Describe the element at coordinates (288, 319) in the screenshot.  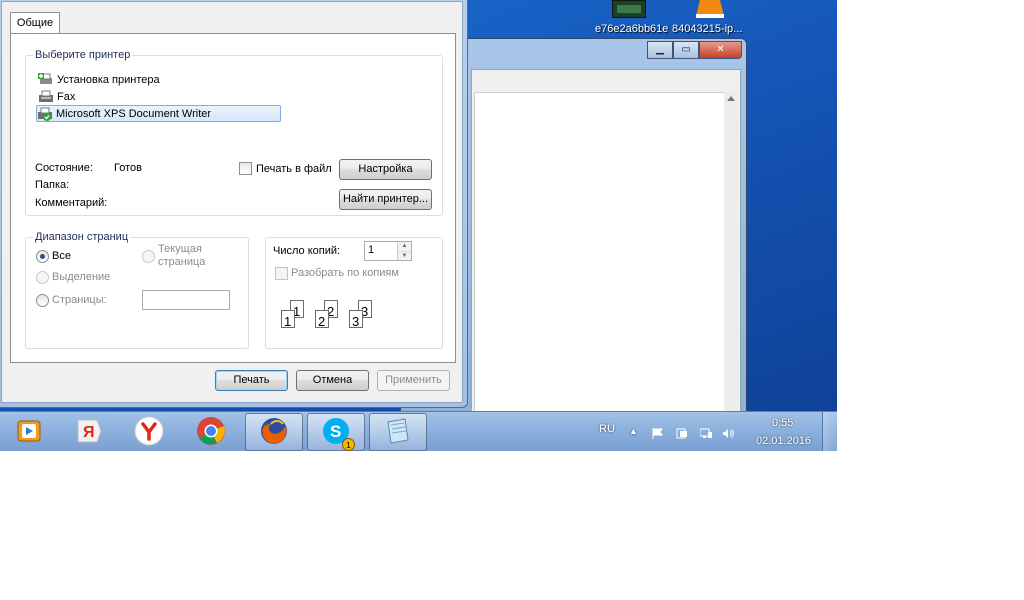
I see `collate-page-glyph: 1` at that location.